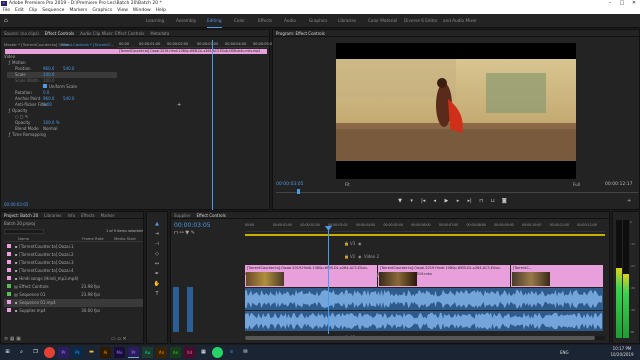 The height and width of the screenshot is (360, 640). Describe the element at coordinates (245, 352) in the screenshot. I see `mail-icon: ✉` at that location.